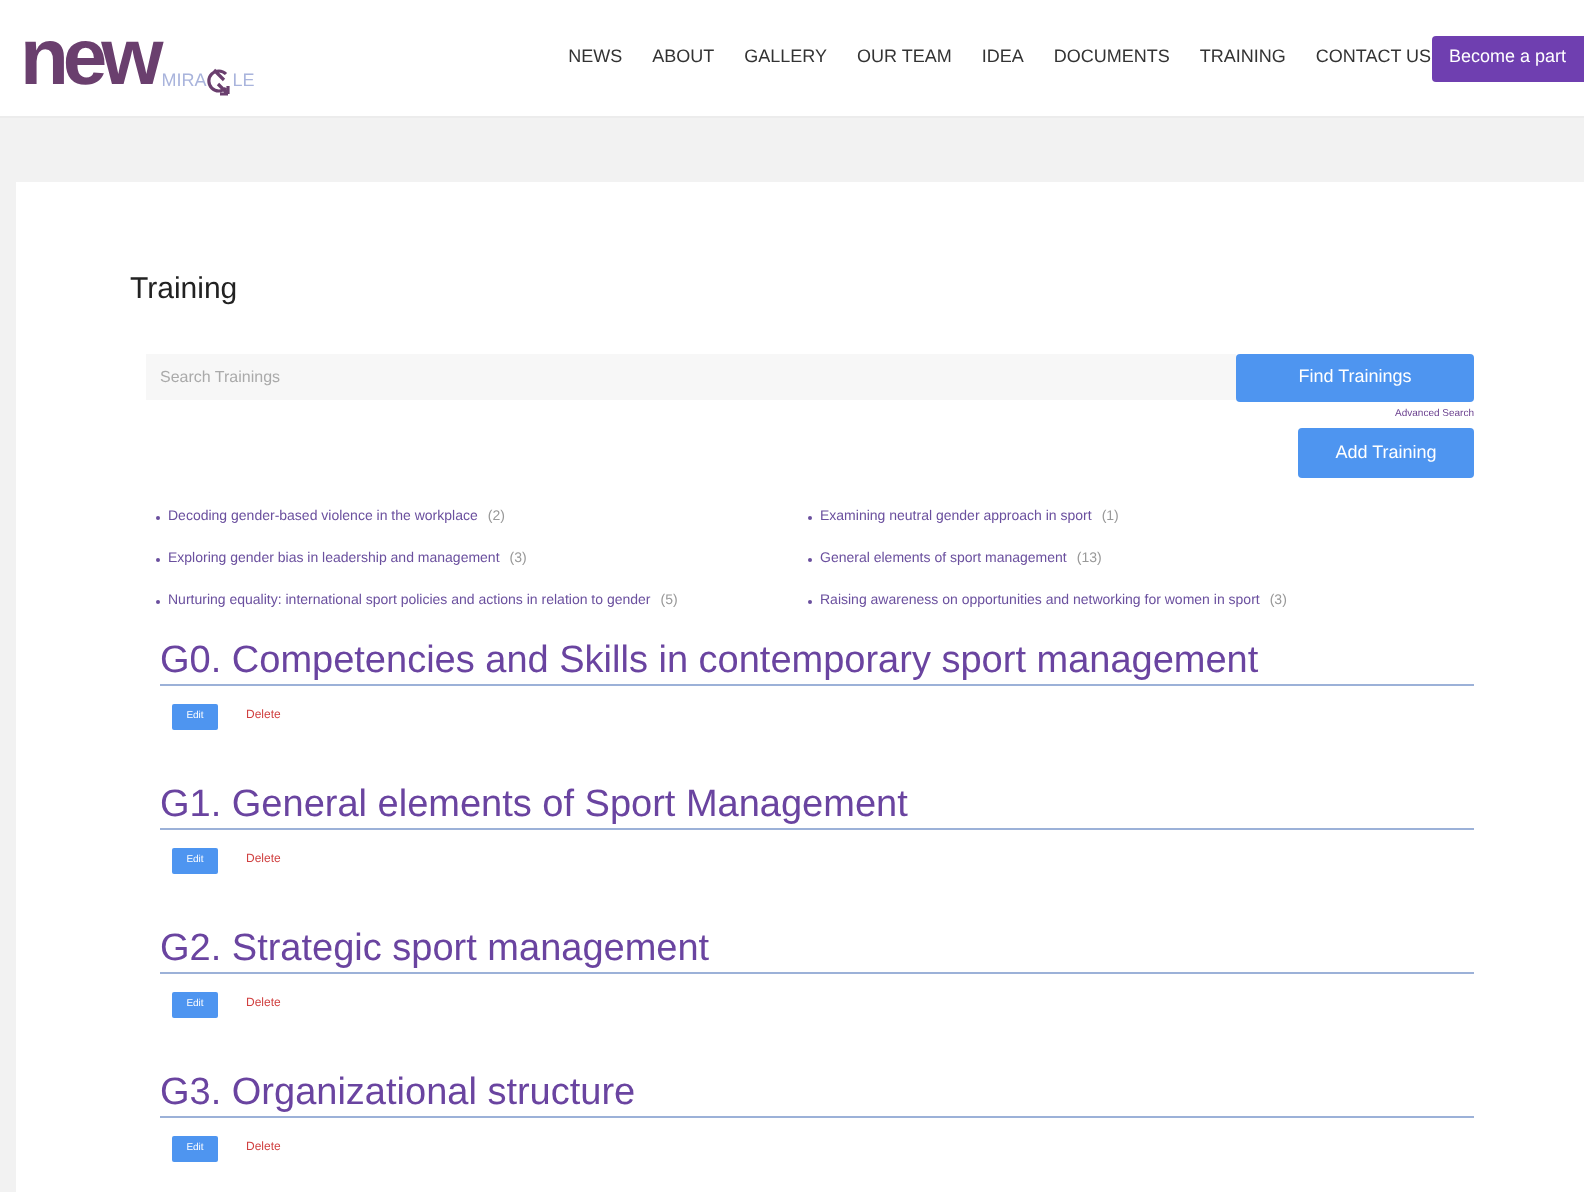 This screenshot has height=1192, width=1584. I want to click on logo-subtext: MIRA, so click(184, 81).